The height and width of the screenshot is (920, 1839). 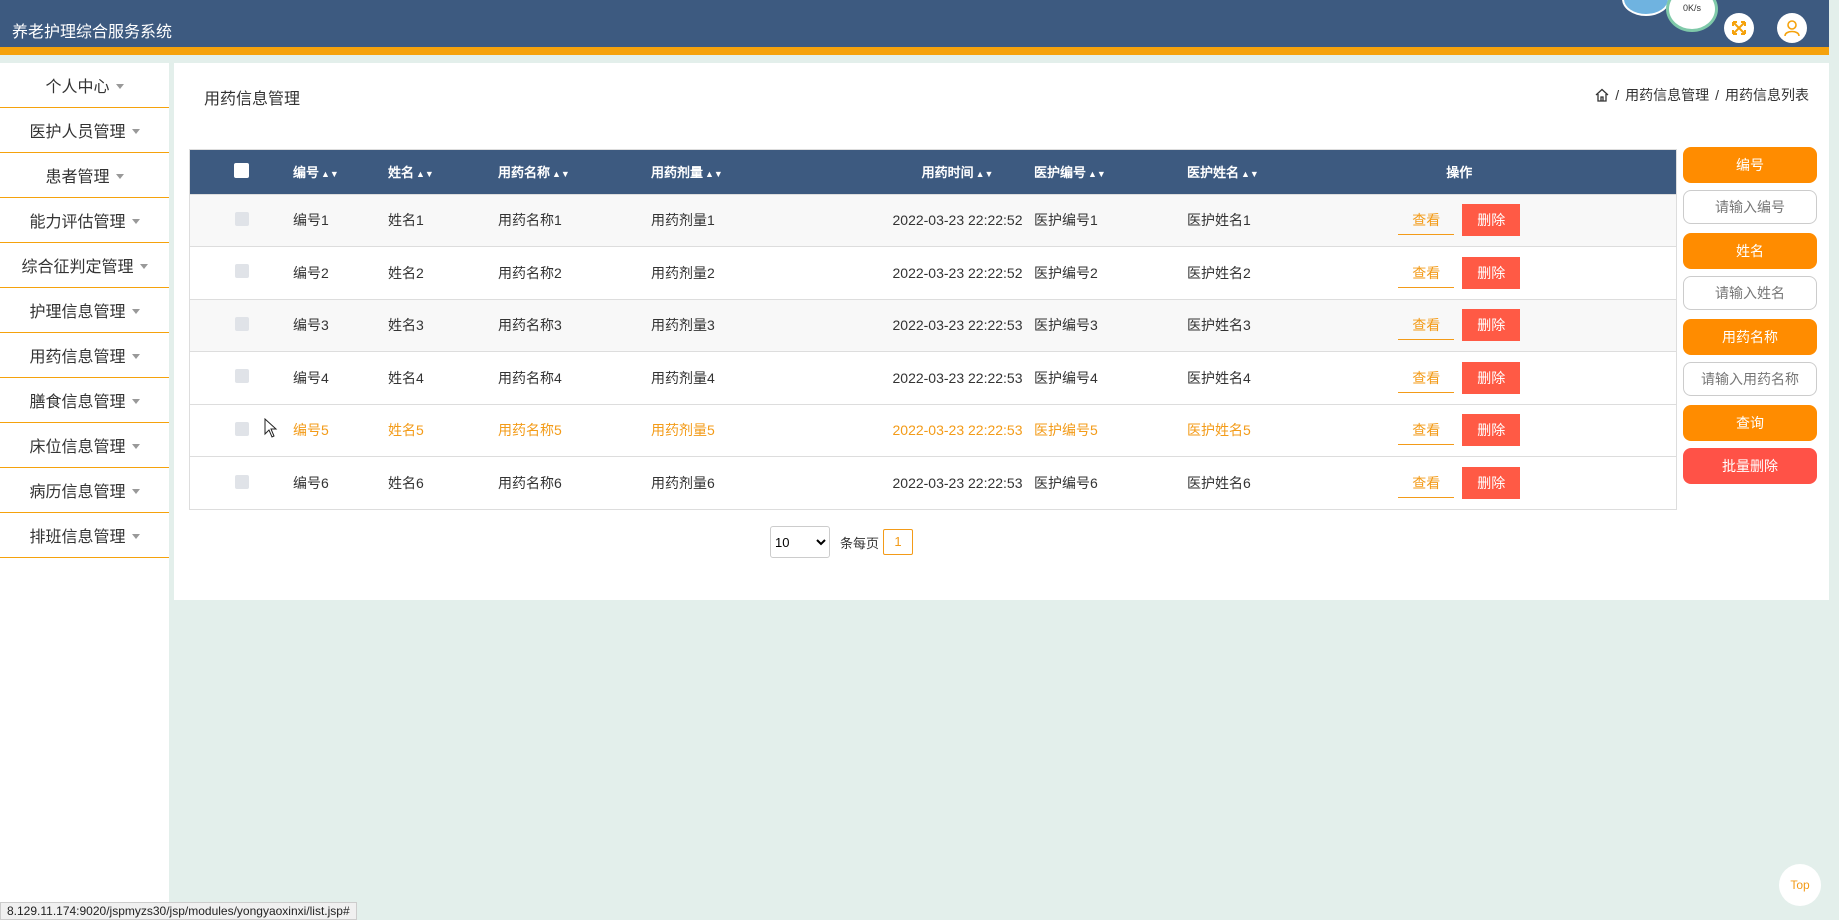 What do you see at coordinates (311, 220) in the screenshot?
I see `cell-id: 编号1` at bounding box center [311, 220].